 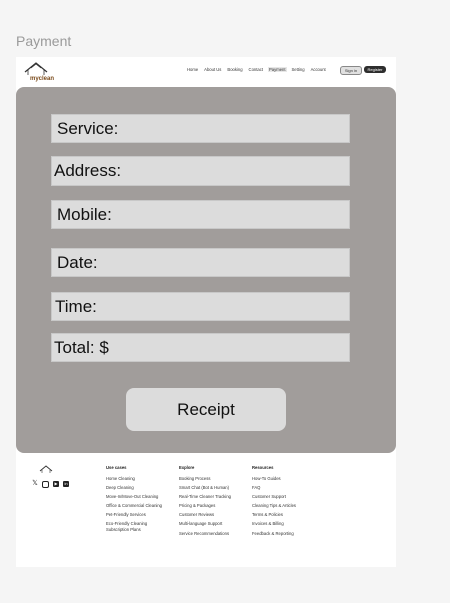 I want to click on footer-link: Customer Support, so click(x=274, y=497).